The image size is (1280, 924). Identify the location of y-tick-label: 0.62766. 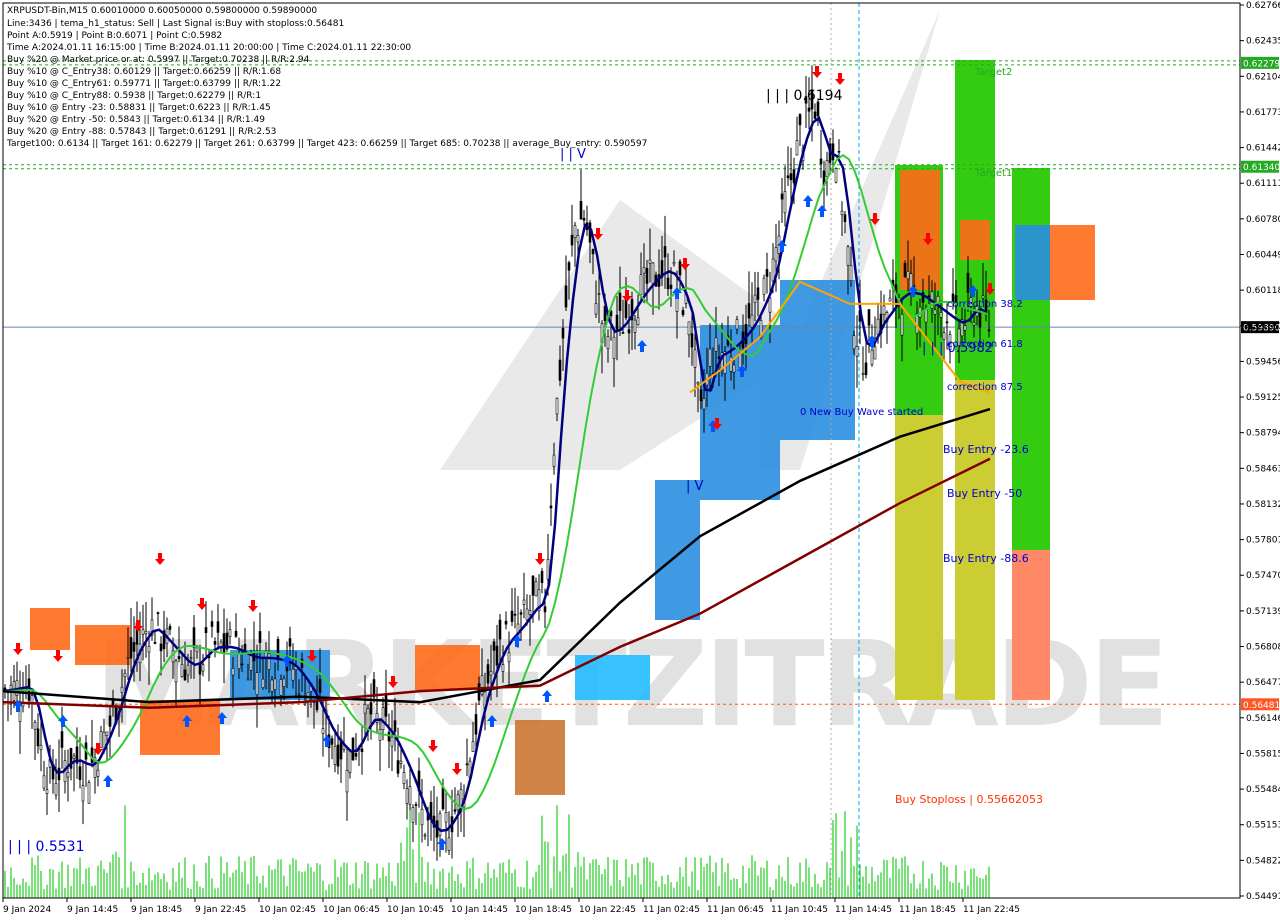
(1263, 6).